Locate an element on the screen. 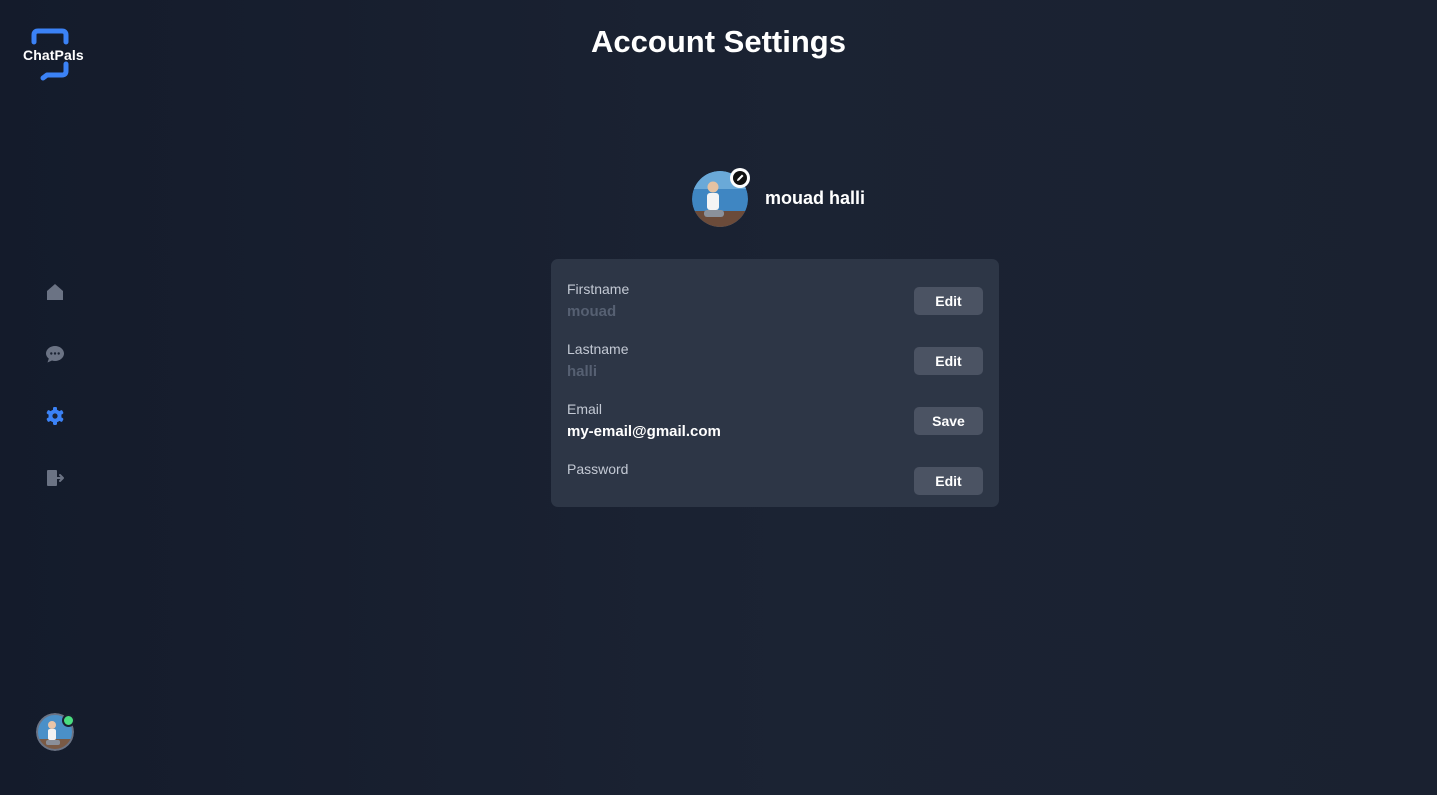  edit-avatar-button is located at coordinates (740, 178).